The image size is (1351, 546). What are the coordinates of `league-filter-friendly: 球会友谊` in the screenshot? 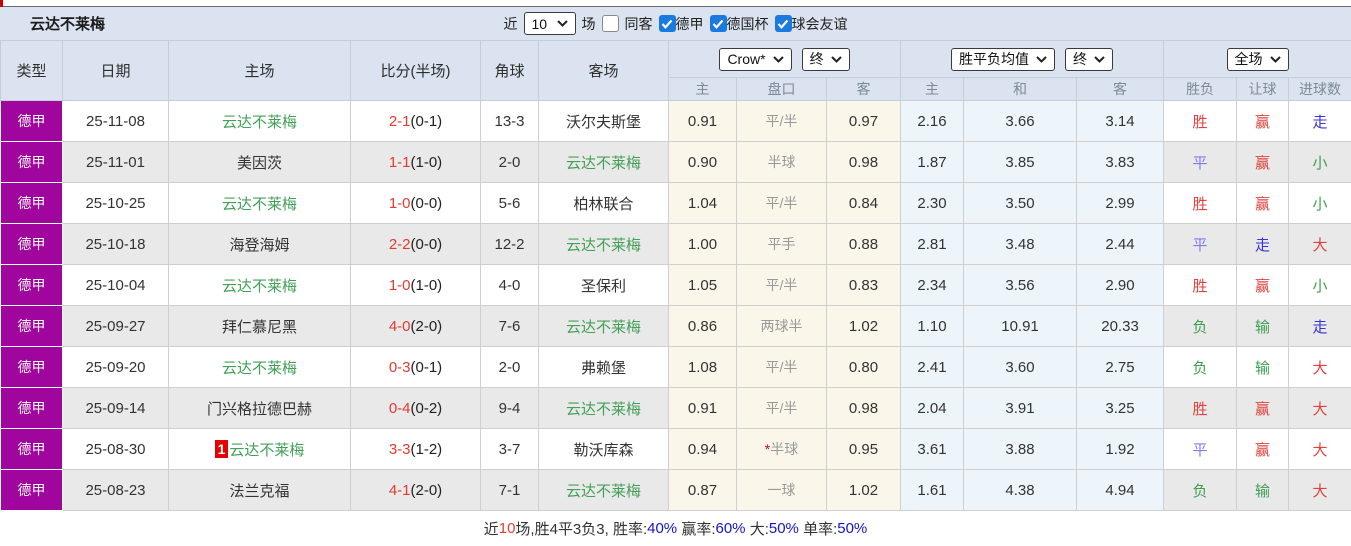 It's located at (811, 24).